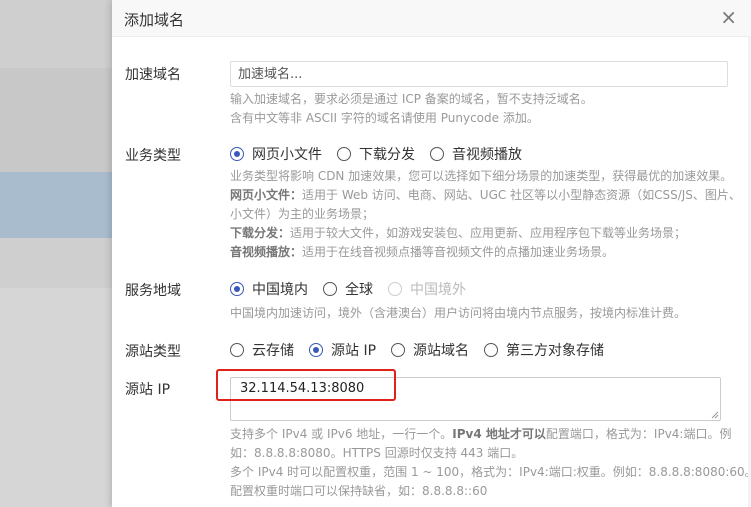 This screenshot has width=751, height=507. I want to click on business-type-radio-group: 网页小文件 下载分发 音视频播放, so click(383, 154).